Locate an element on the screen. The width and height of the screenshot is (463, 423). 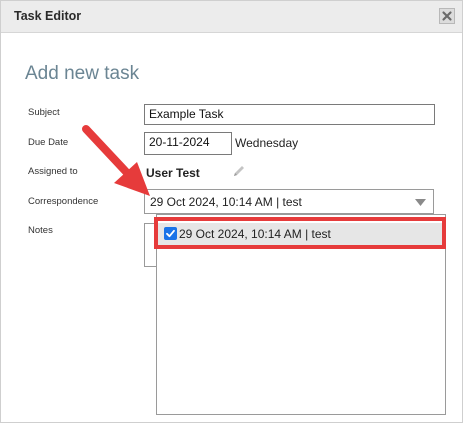
edit-assignee-button is located at coordinates (239, 173).